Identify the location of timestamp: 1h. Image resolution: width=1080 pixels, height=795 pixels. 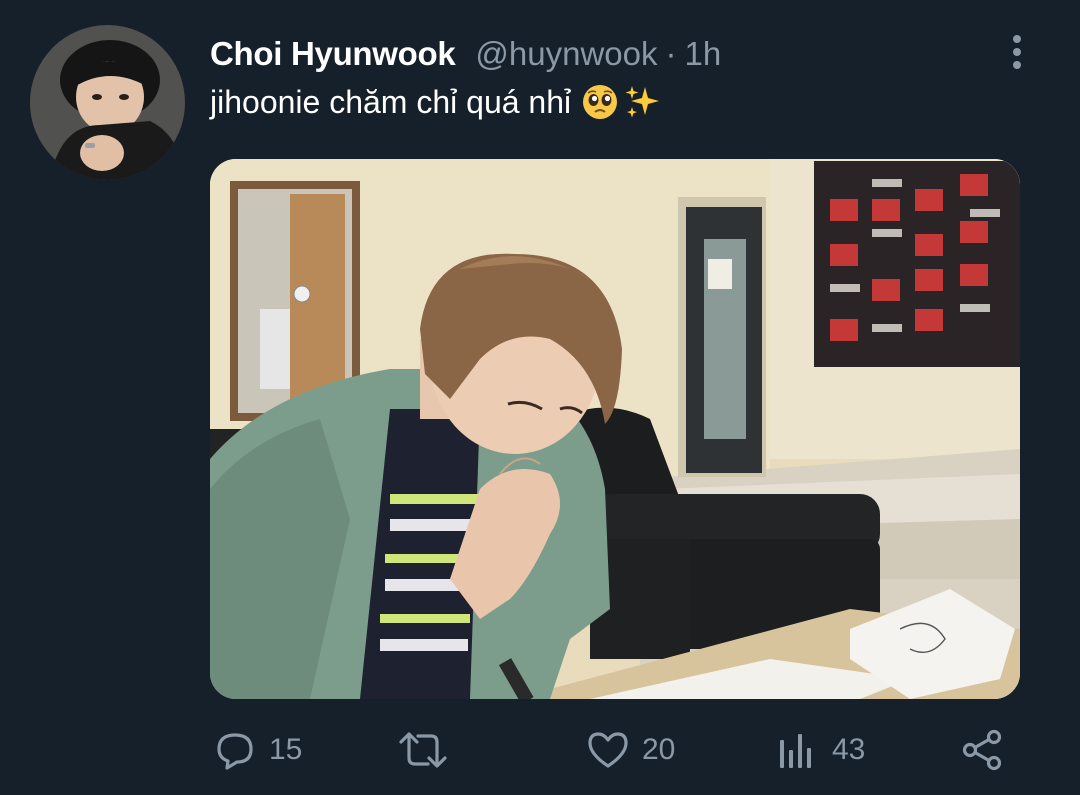
(703, 54).